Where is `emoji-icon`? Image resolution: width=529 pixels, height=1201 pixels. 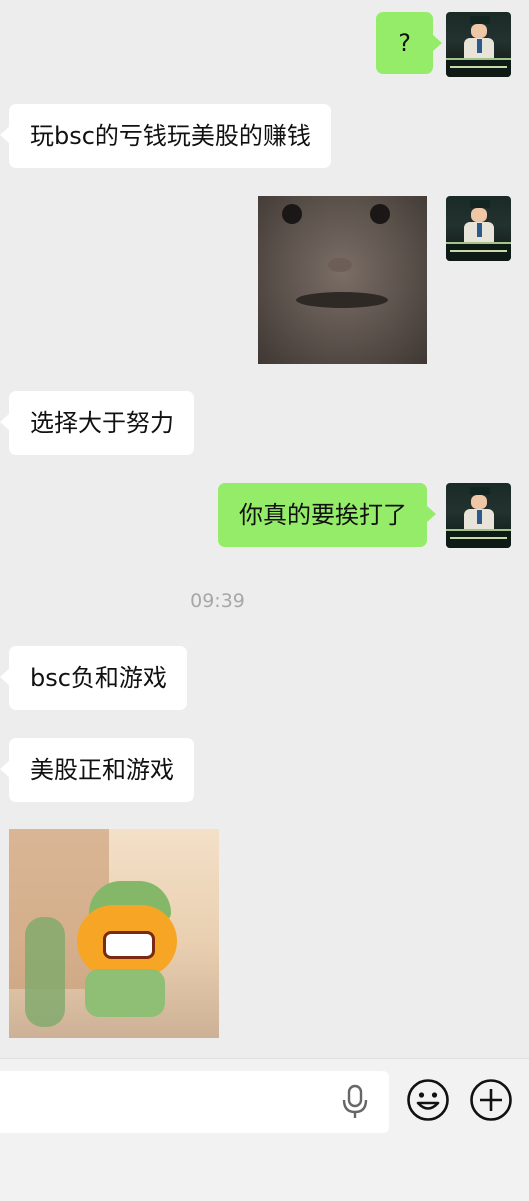
emoji-icon is located at coordinates (428, 1100).